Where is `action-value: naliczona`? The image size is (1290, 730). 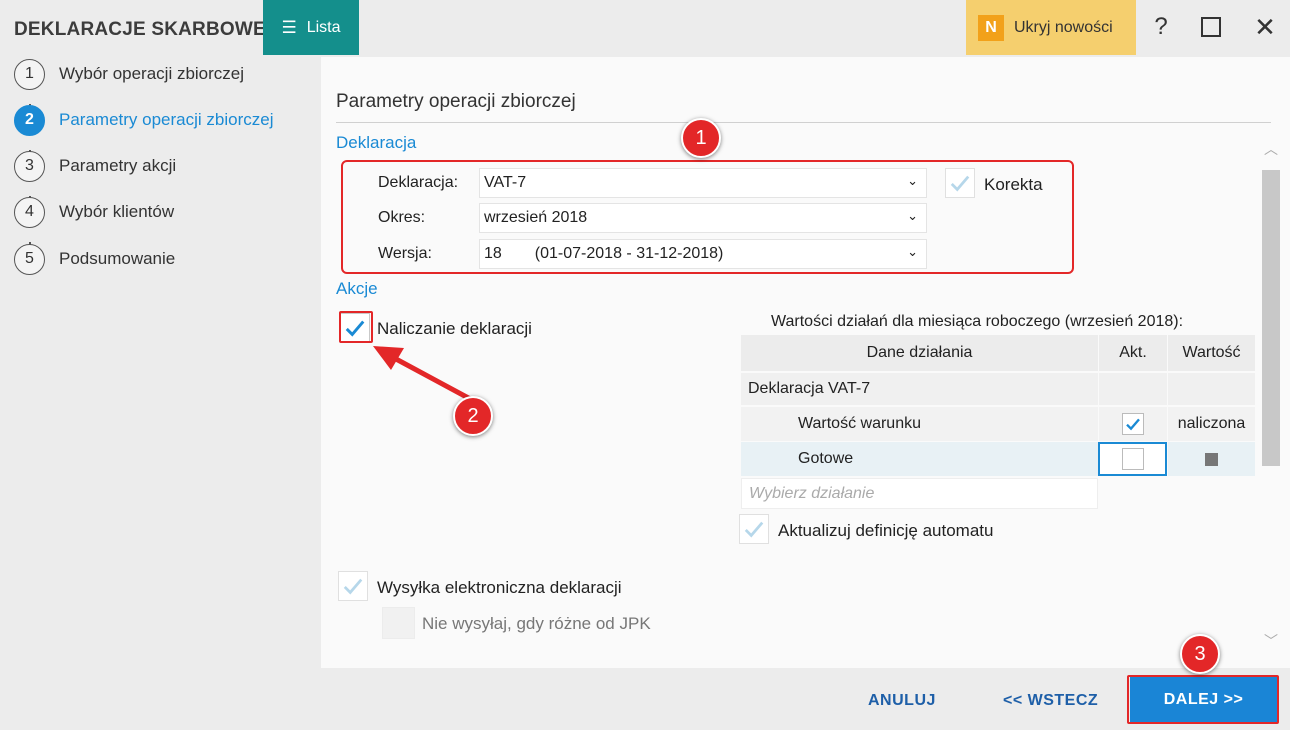 action-value: naliczona is located at coordinates (1211, 424).